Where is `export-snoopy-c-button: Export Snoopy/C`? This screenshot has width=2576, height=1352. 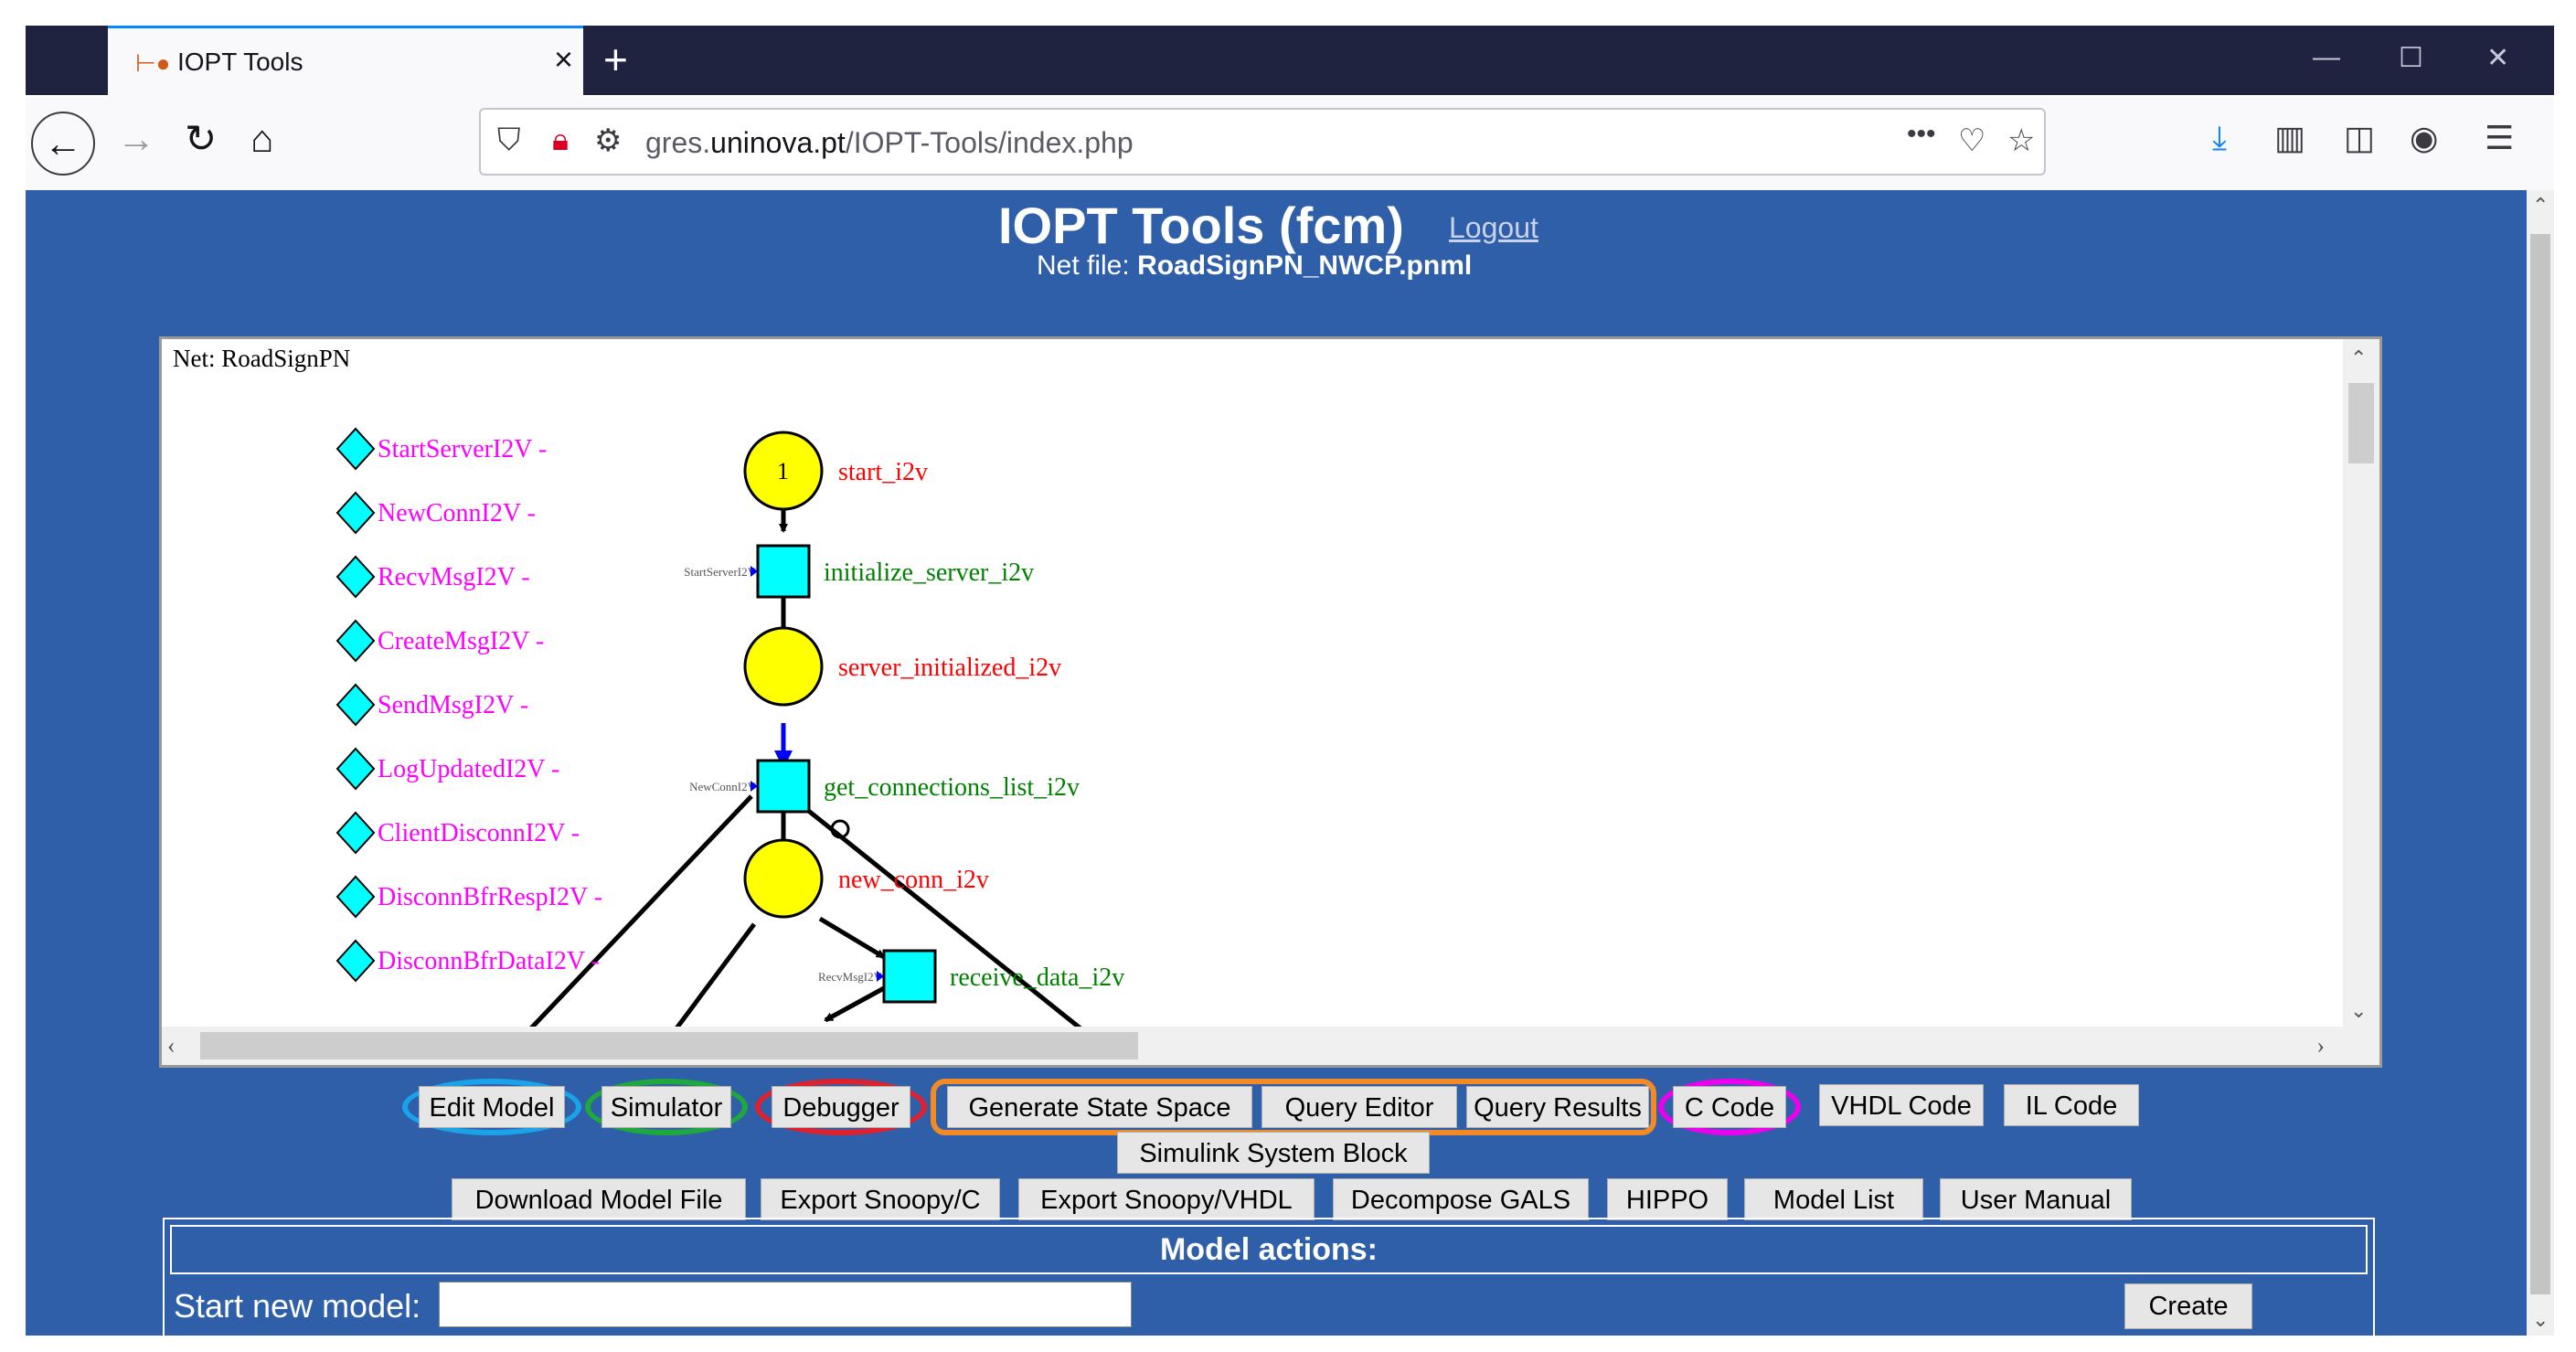 export-snoopy-c-button: Export Snoopy/C is located at coordinates (880, 1199).